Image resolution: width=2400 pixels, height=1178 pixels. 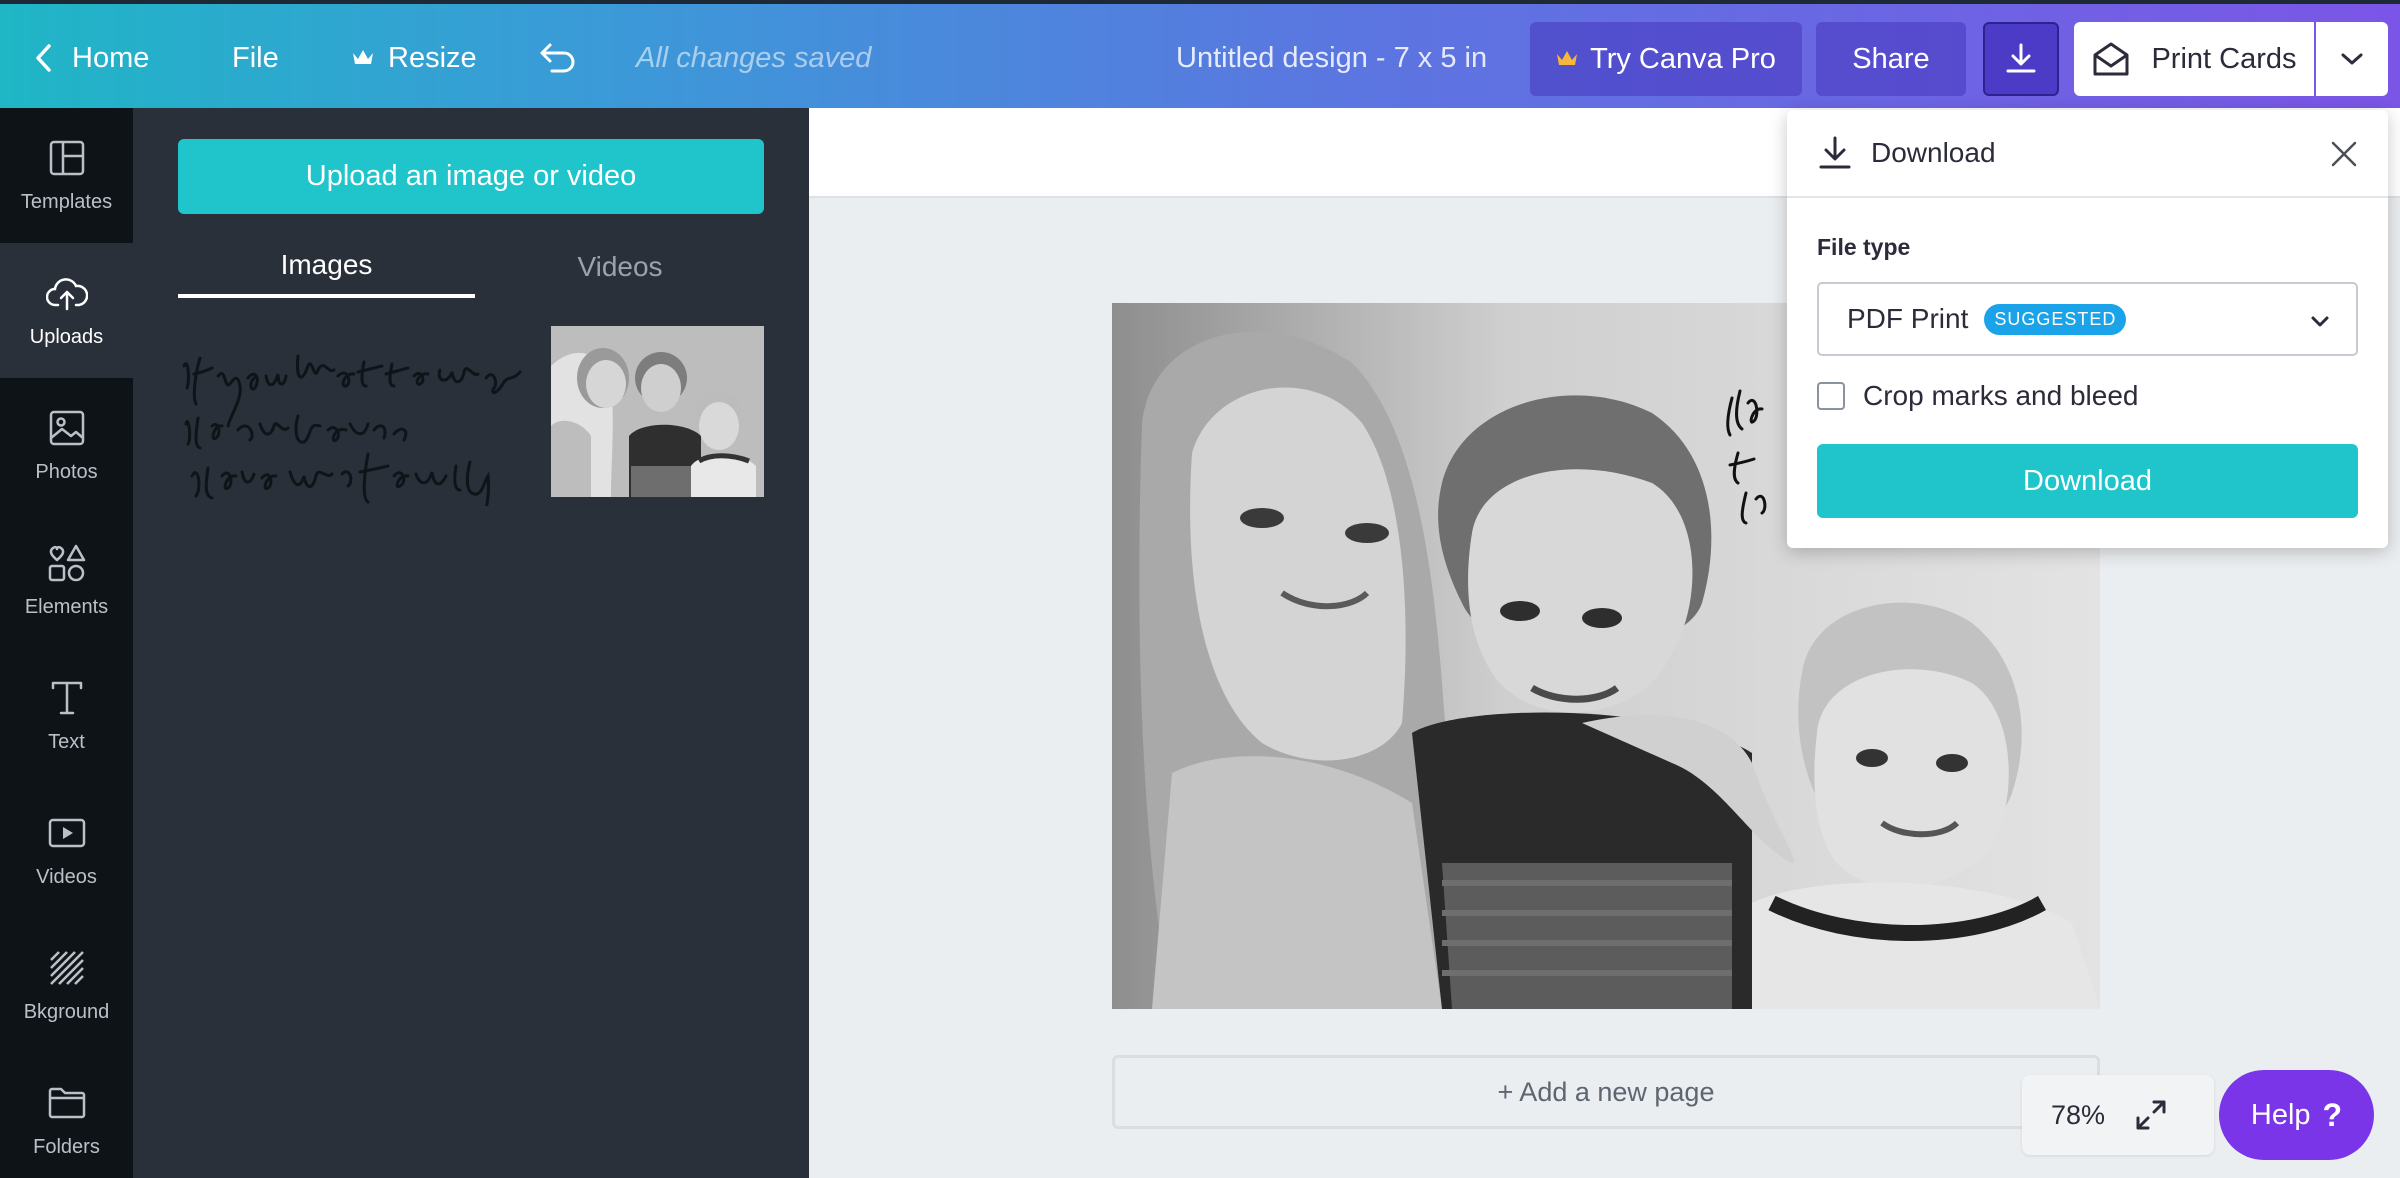 I want to click on fullscreen-button, so click(x=2151, y=1115).